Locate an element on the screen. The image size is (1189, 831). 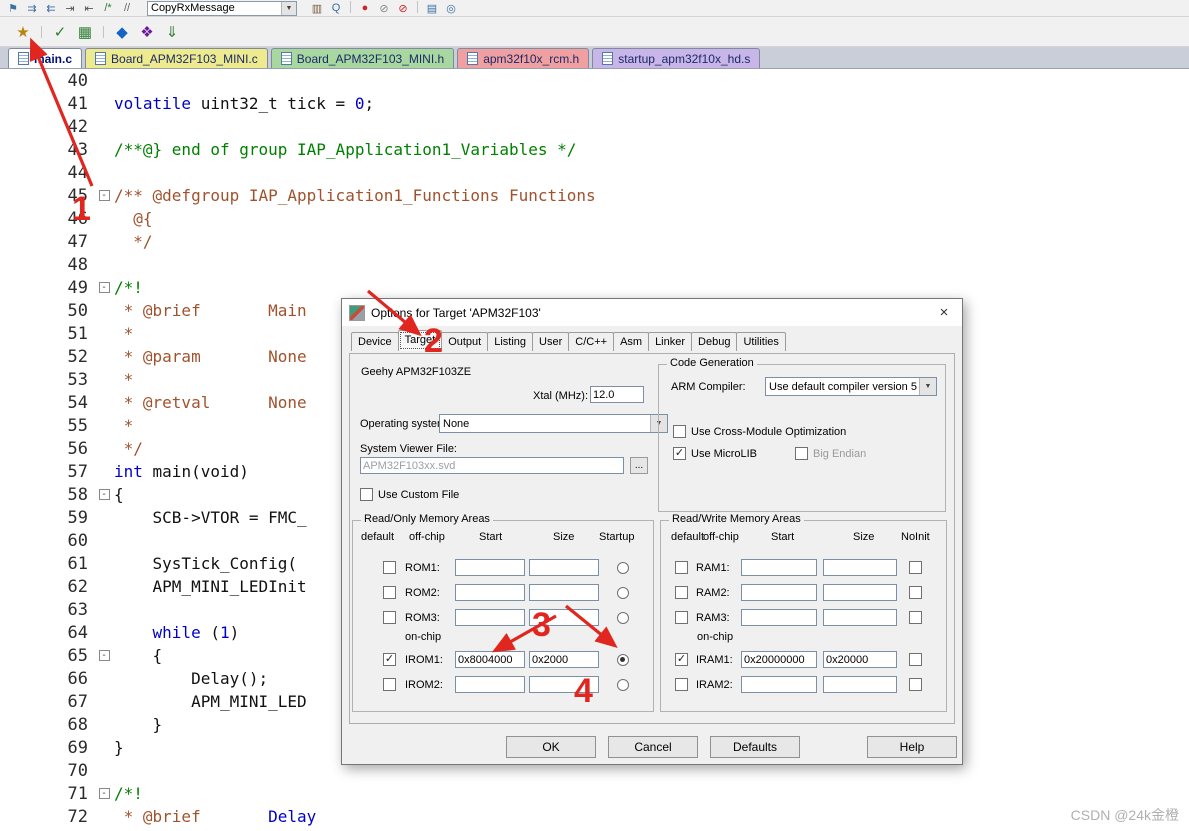
dialog-titlebar: Options for Target 'APM32F103' × is located at coordinates (652, 312).